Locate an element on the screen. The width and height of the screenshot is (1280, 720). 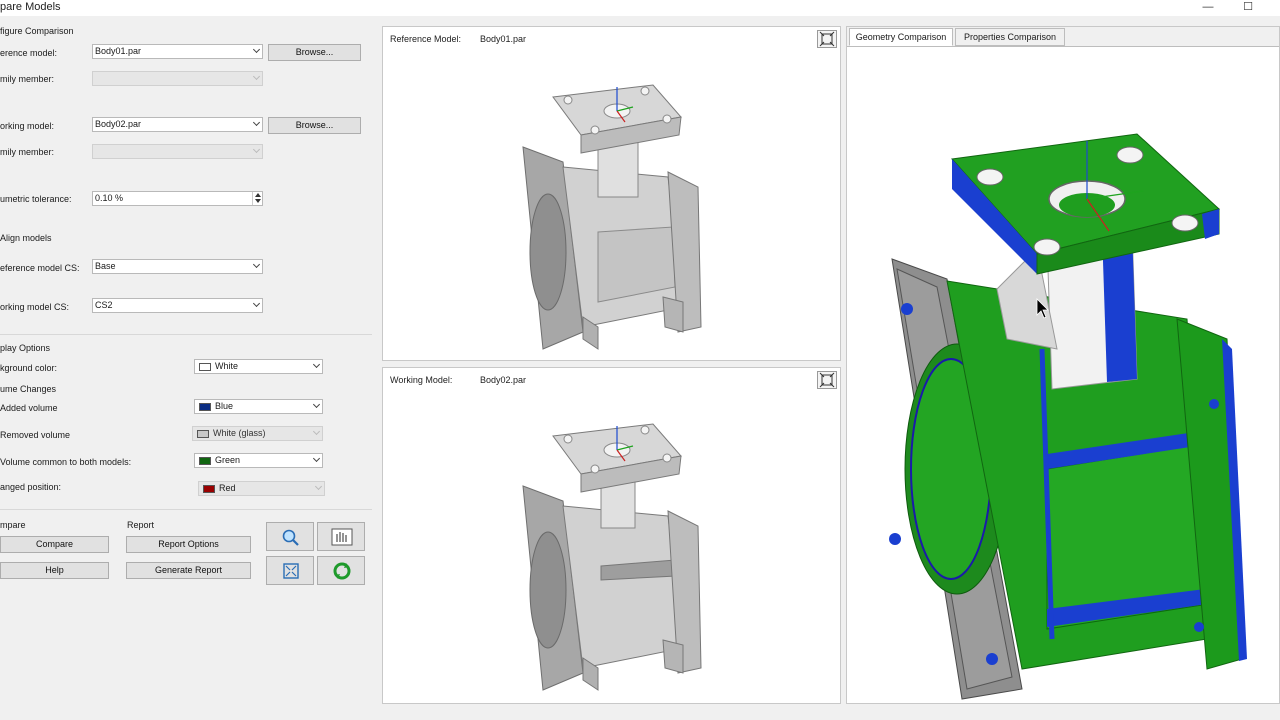
changed-position-combo: Red is located at coordinates (261, 488).